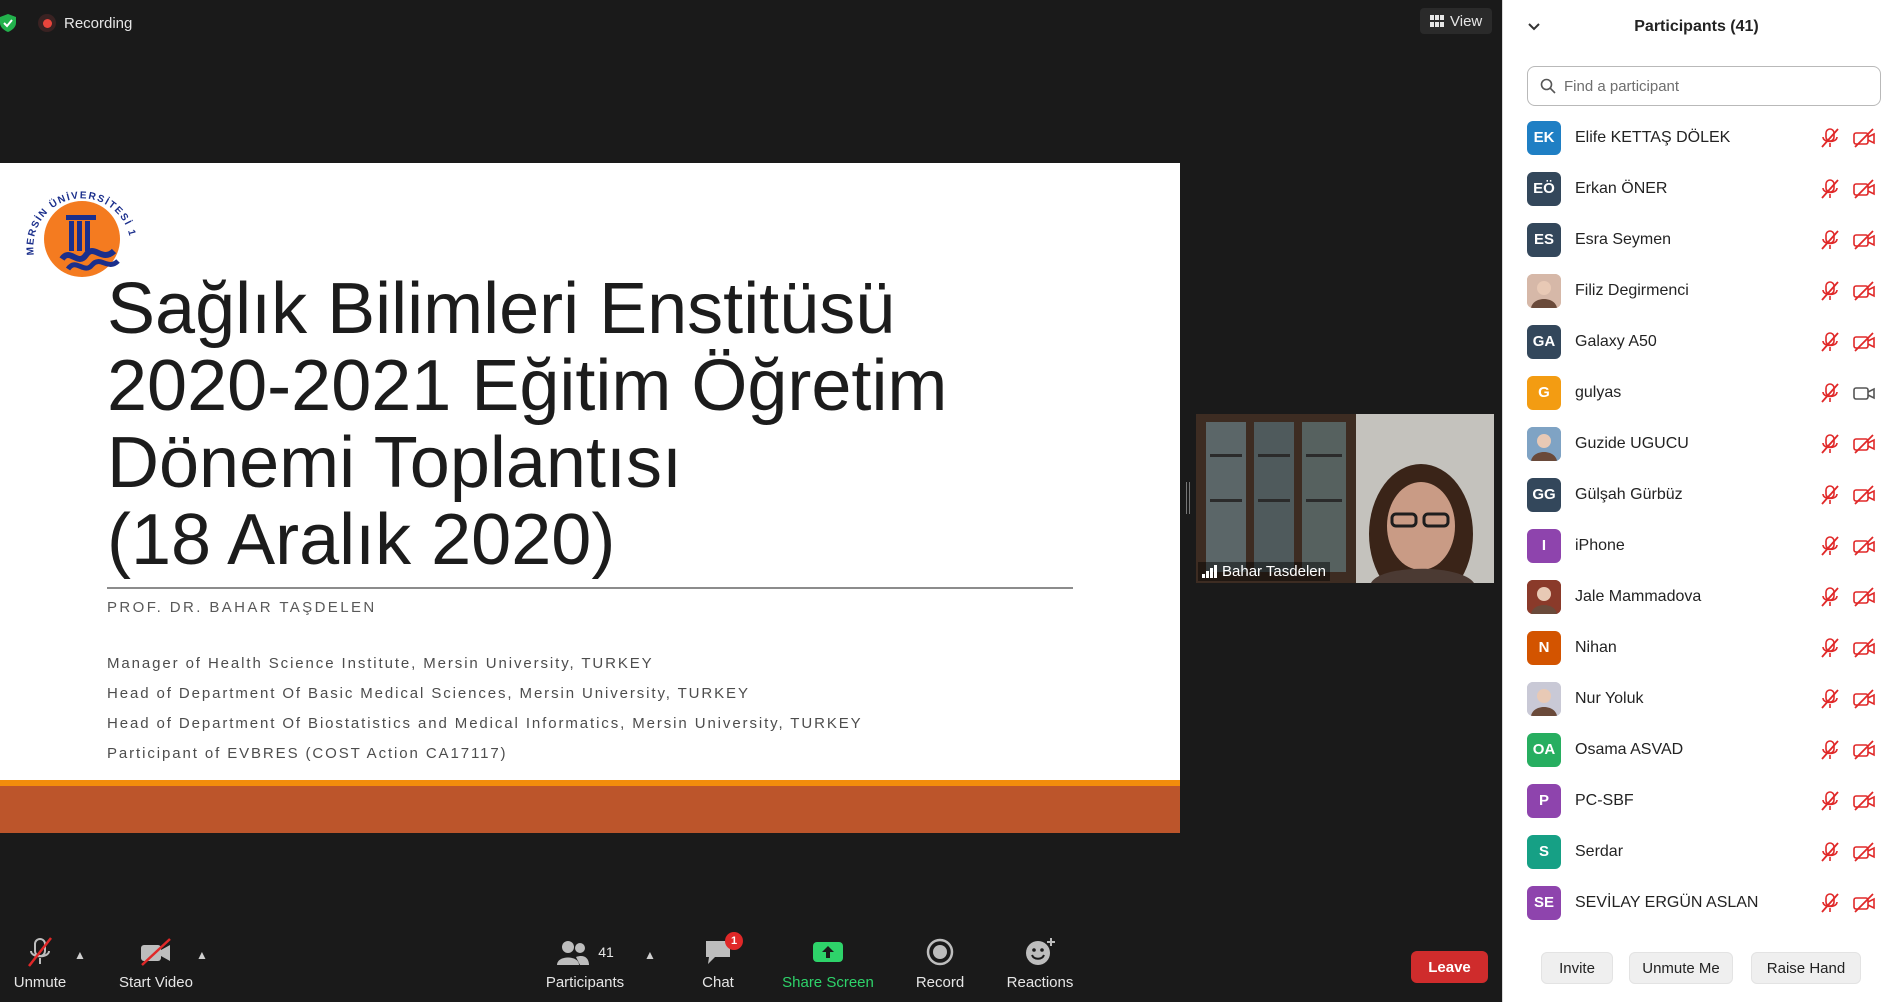  What do you see at coordinates (1188, 498) in the screenshot?
I see `split-resize-handle` at bounding box center [1188, 498].